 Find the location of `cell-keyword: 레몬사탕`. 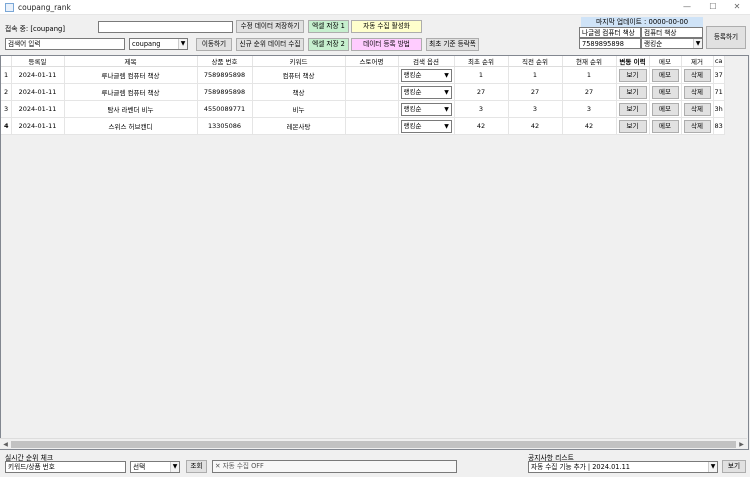

cell-keyword: 레몬사탕 is located at coordinates (299, 126).